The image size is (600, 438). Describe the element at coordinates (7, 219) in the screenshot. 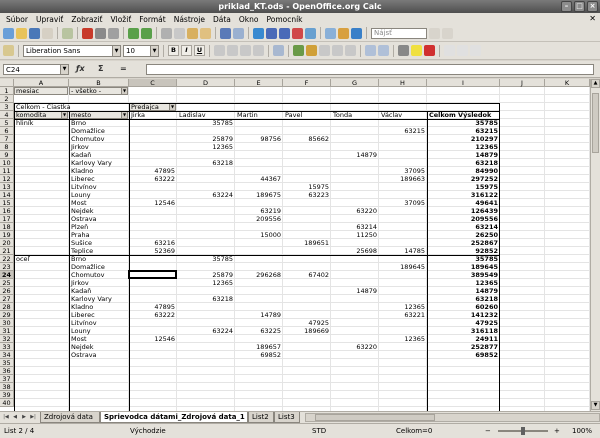

I see `row-header-17: 17` at that location.